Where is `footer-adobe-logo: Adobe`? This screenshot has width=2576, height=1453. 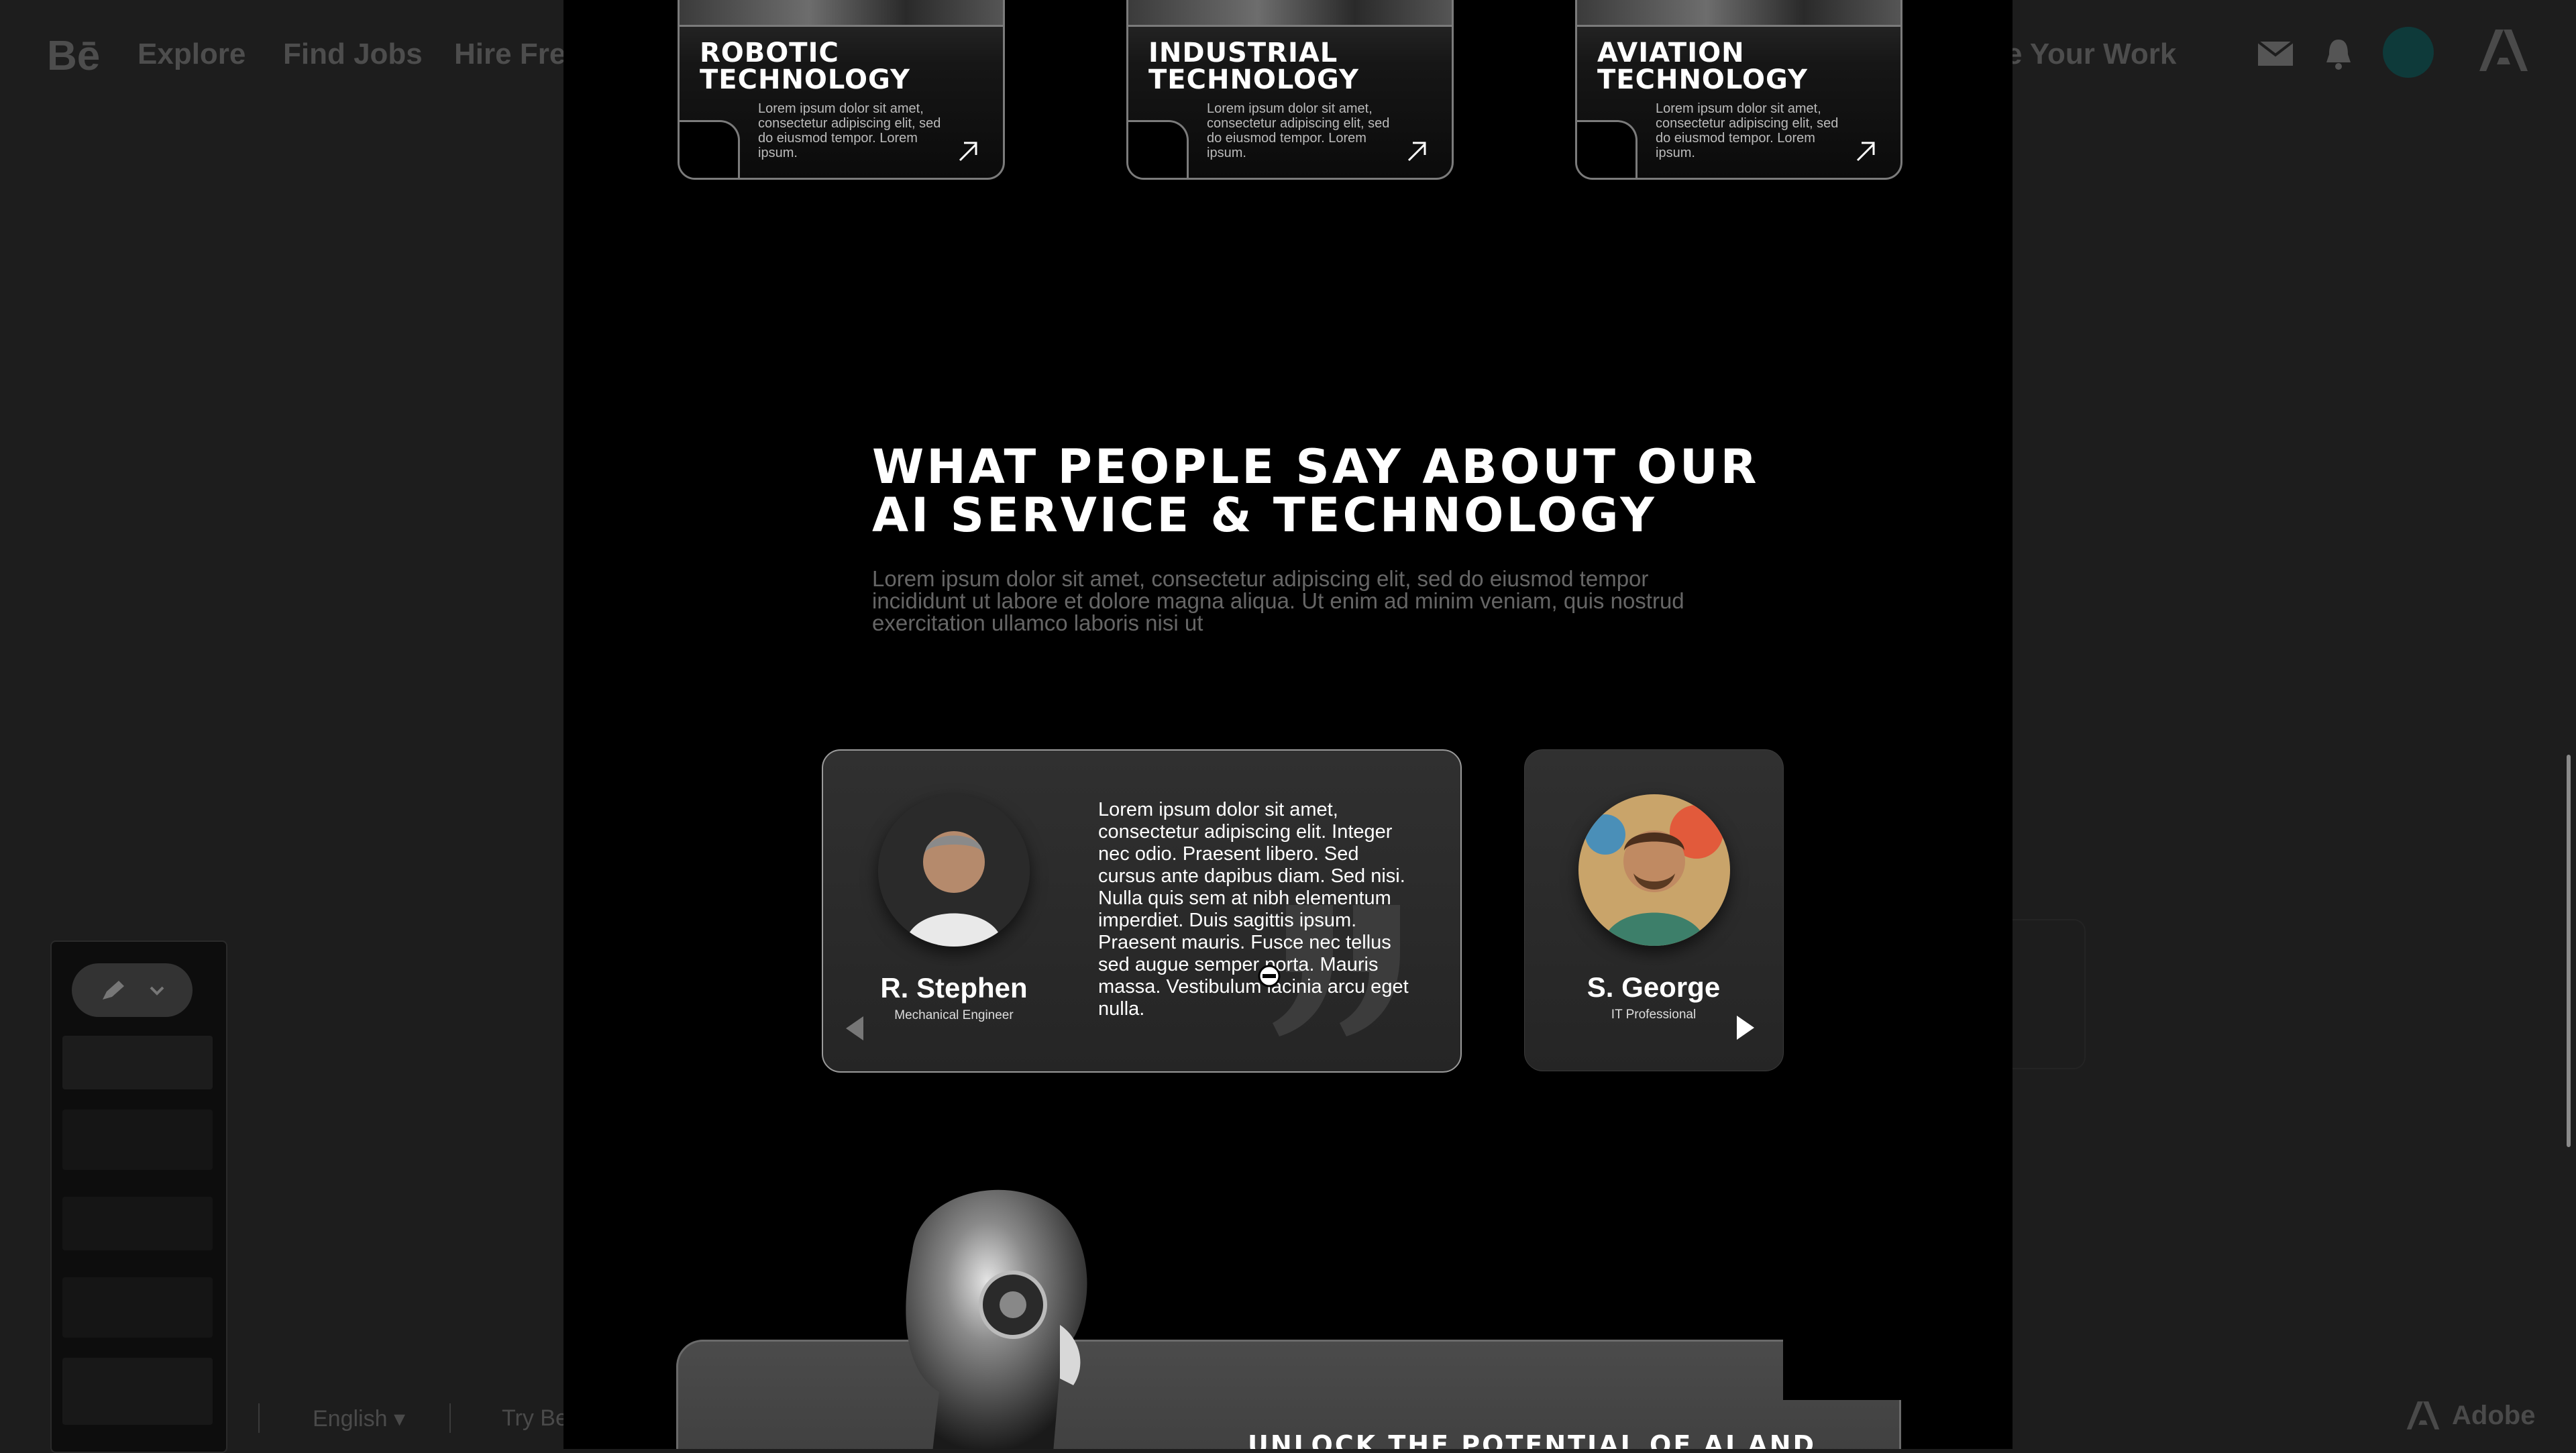 footer-adobe-logo: Adobe is located at coordinates (2470, 1415).